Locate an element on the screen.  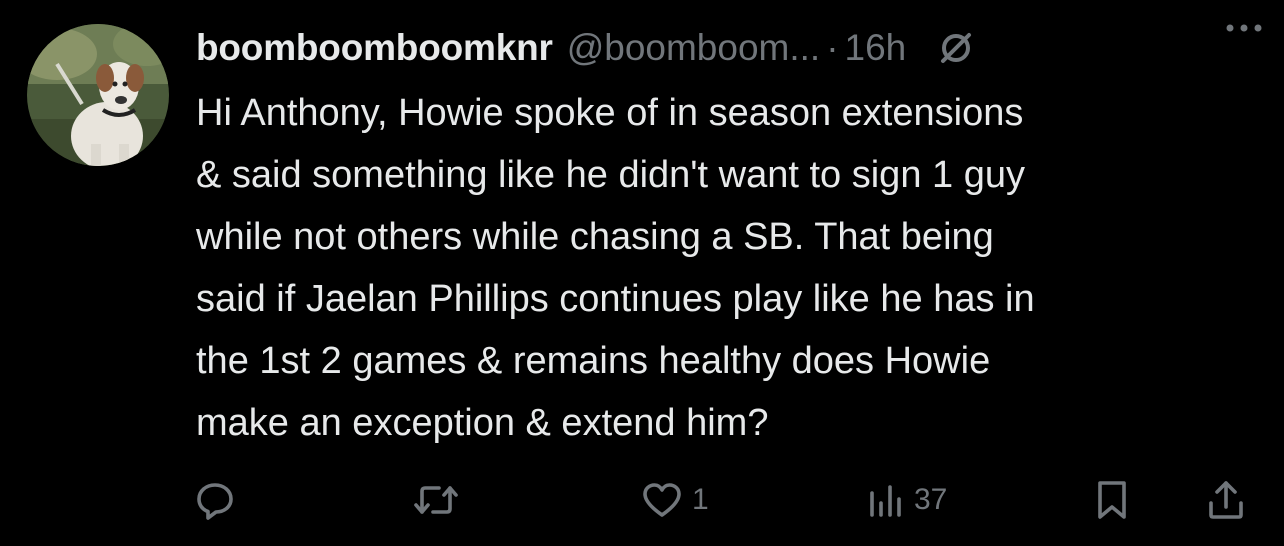
views-count: 37 is located at coordinates (931, 499).